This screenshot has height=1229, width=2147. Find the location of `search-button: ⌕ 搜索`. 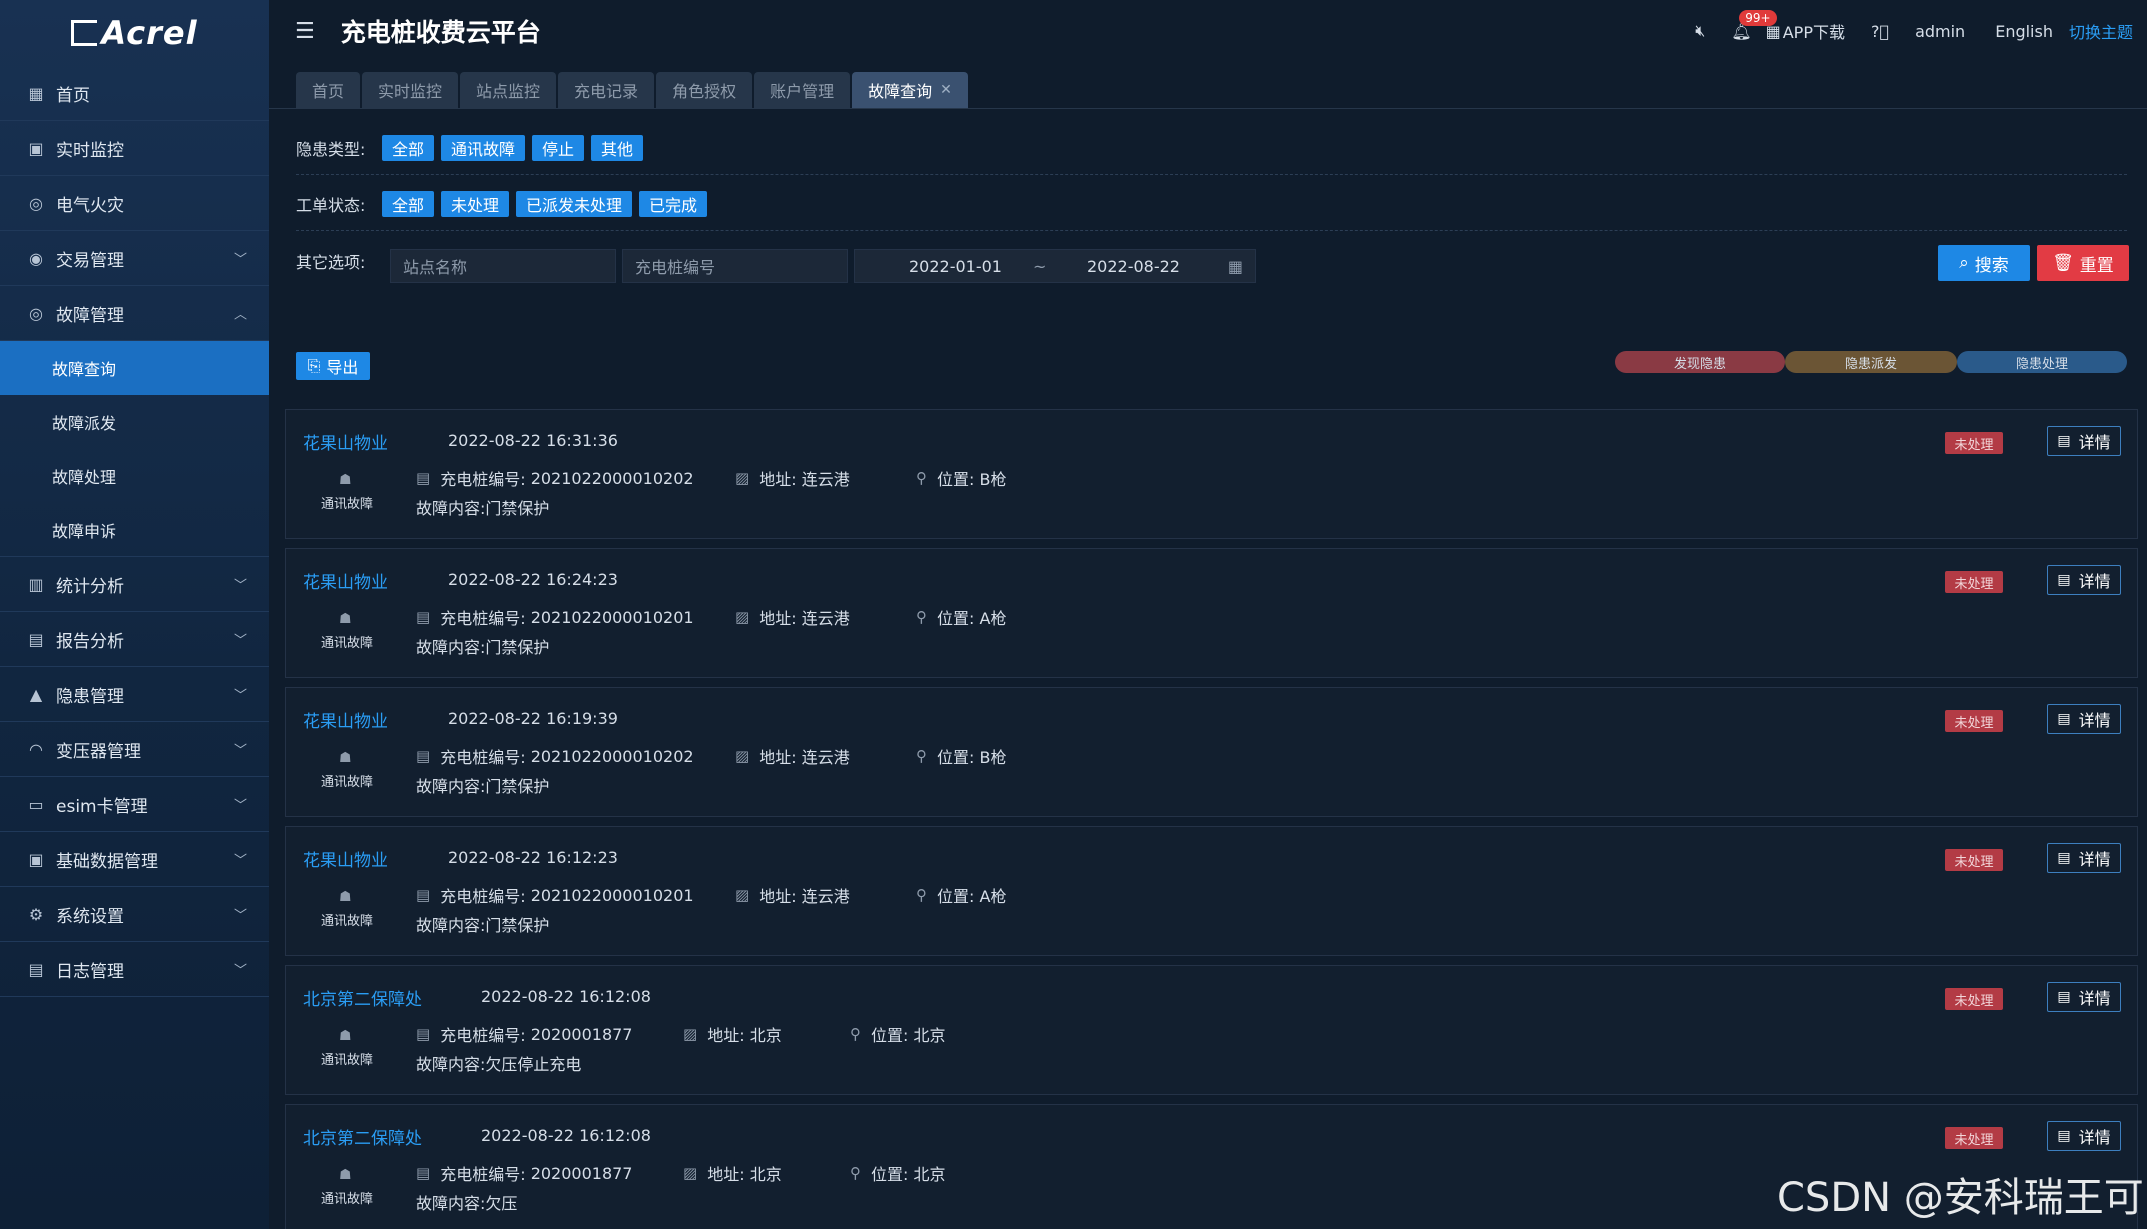

search-button: ⌕ 搜索 is located at coordinates (1984, 263).